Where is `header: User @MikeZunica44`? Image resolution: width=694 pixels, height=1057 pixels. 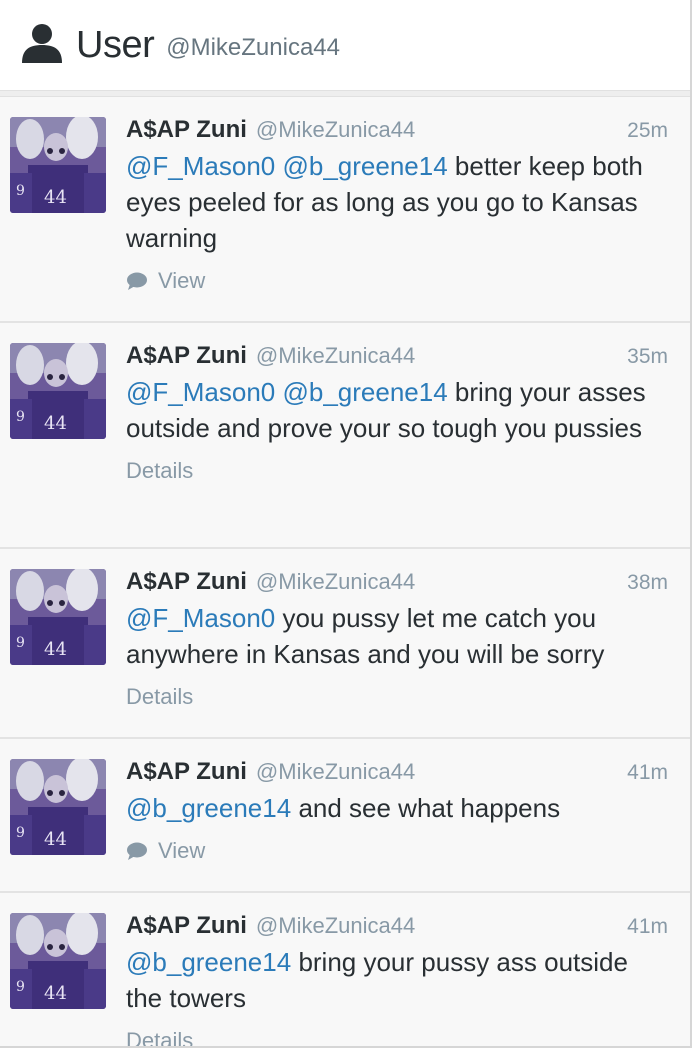 header: User @MikeZunica44 is located at coordinates (345, 45).